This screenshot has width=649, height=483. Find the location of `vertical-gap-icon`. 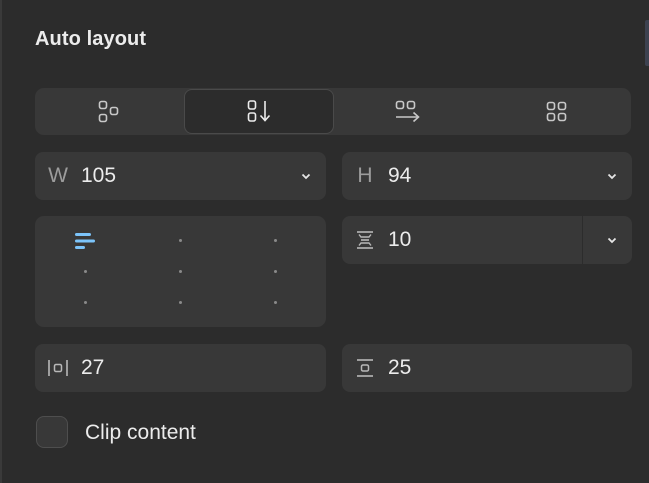

vertical-gap-icon is located at coordinates (365, 240).